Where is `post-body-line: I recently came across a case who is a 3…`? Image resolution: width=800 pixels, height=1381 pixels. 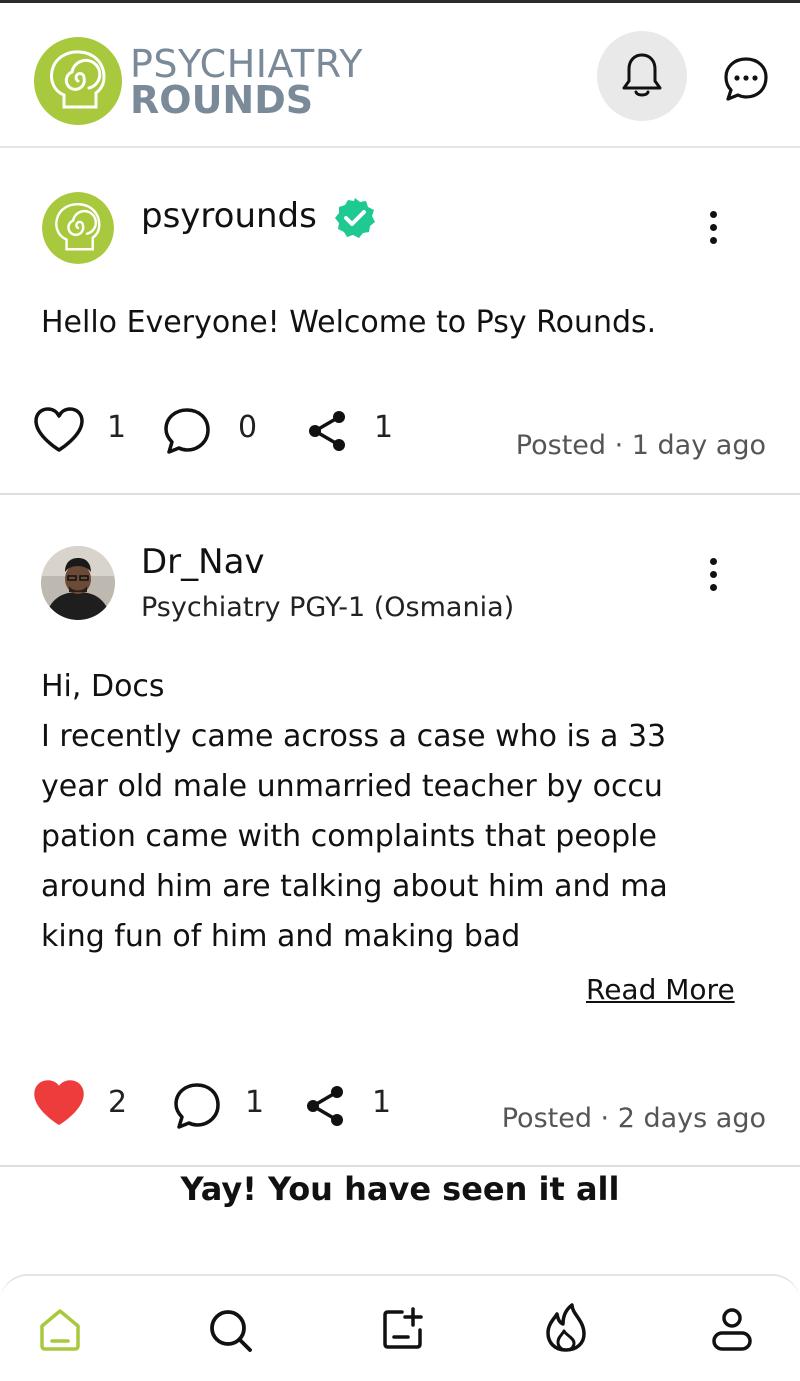 post-body-line: I recently came across a case who is a 3… is located at coordinates (354, 736).